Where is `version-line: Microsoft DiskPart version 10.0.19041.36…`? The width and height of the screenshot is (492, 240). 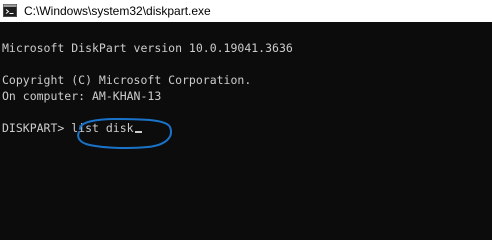 version-line: Microsoft DiskPart version 10.0.19041.36… is located at coordinates (147, 48).